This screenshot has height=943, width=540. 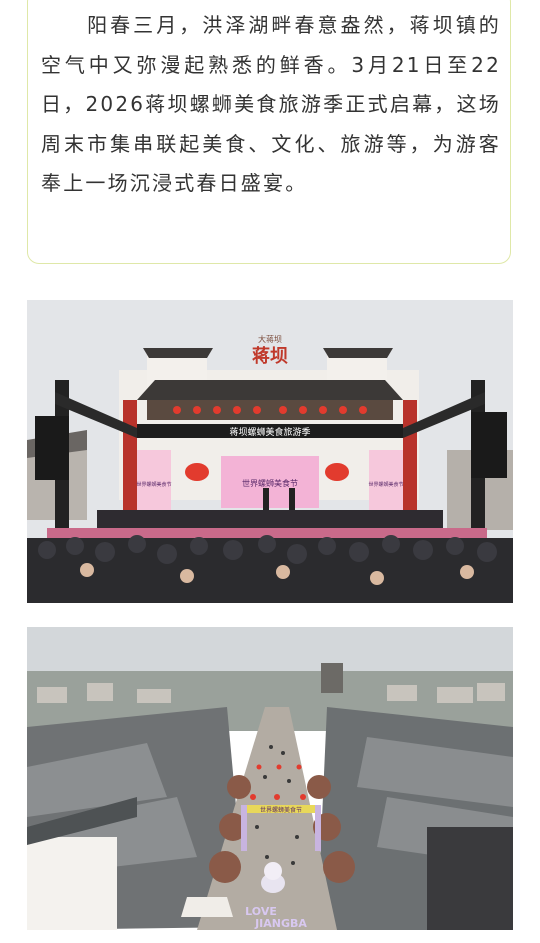 I want to click on side-poster-right: 世界螺蛳美食节, so click(x=385, y=484).